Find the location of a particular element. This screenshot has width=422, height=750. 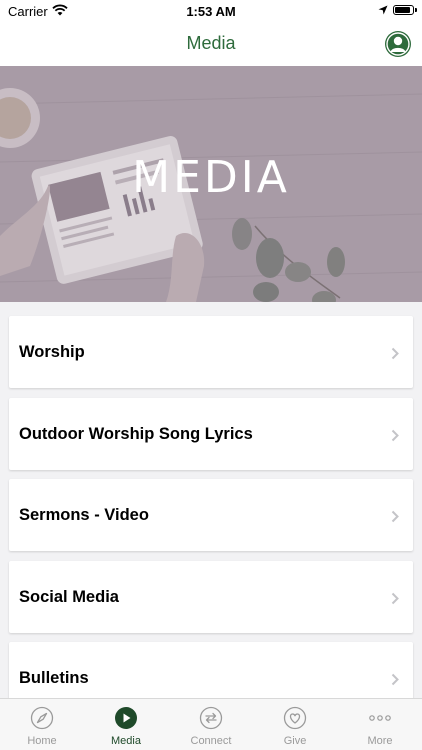

list-item-label: Sermons - Video is located at coordinates (84, 515).